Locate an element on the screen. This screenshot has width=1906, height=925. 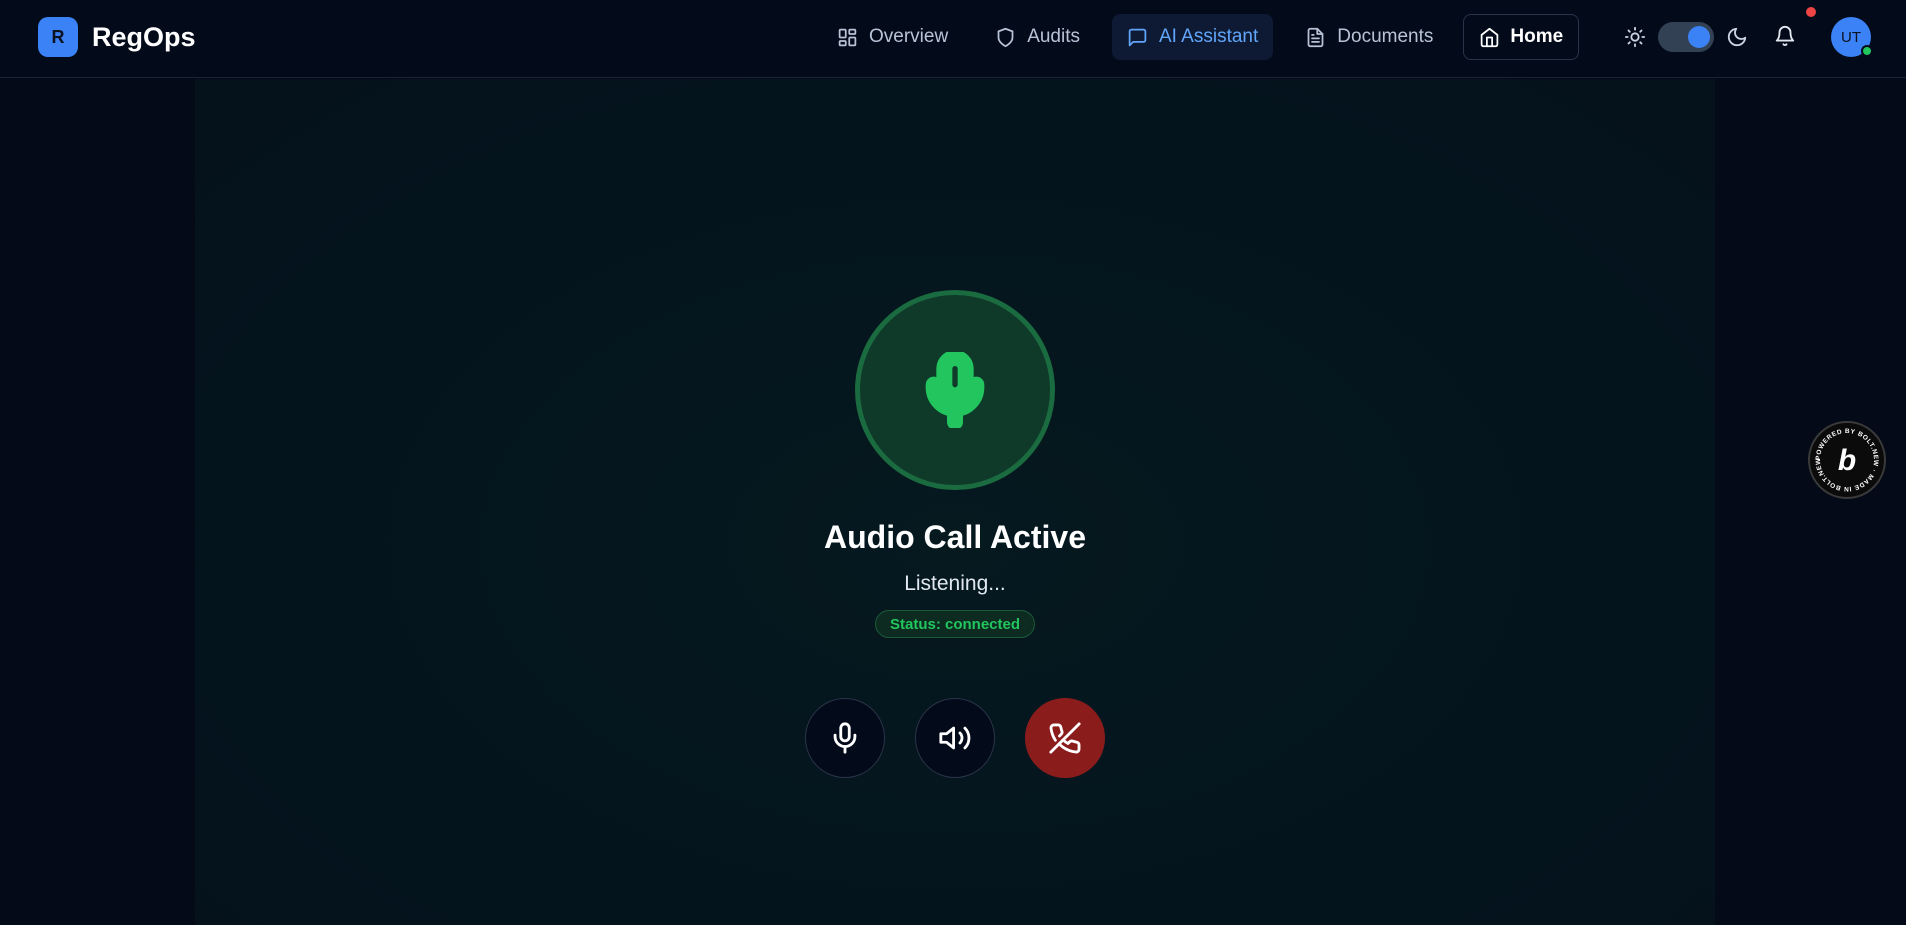
nav-item-label: Overview is located at coordinates (909, 36).